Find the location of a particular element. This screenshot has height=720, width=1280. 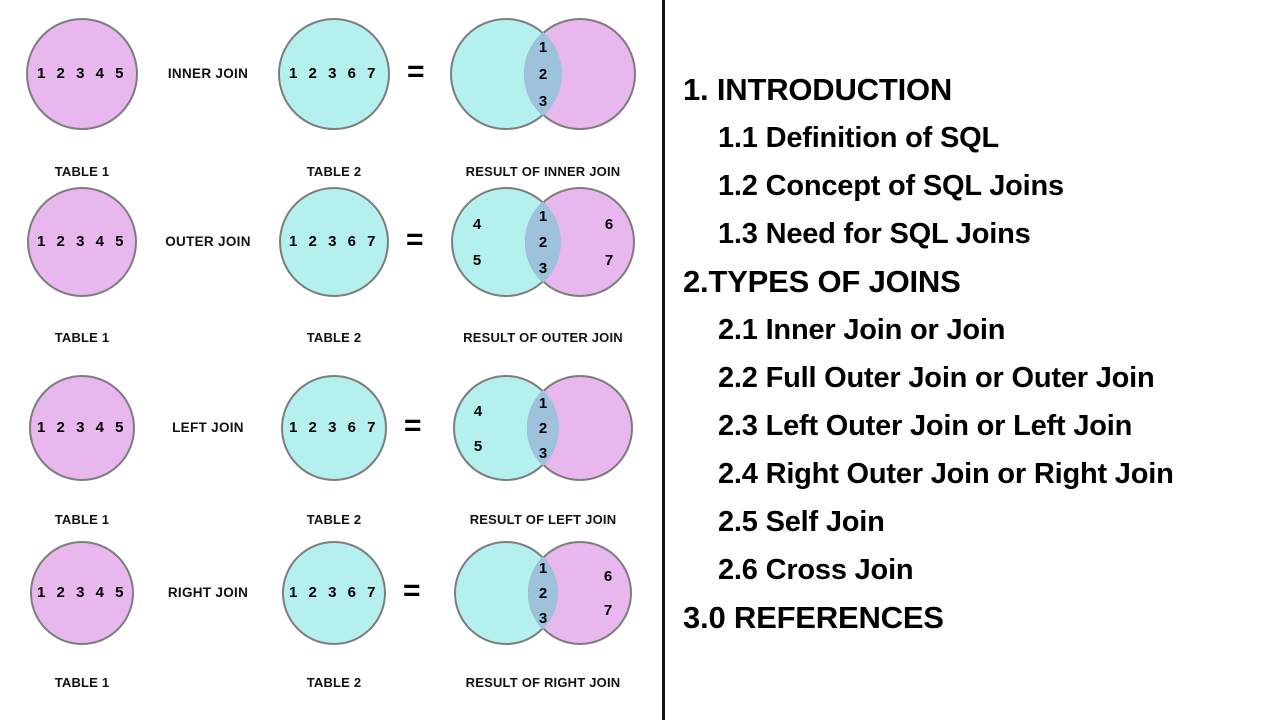

venn-result: 1 2 3 6 7 is located at coordinates (331, 593).